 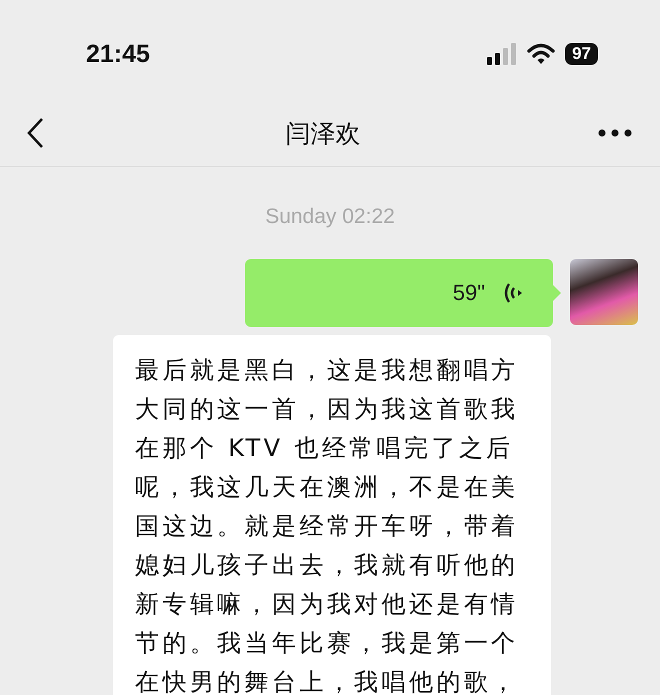 I want to click on wifi-icon, so click(x=541, y=54).